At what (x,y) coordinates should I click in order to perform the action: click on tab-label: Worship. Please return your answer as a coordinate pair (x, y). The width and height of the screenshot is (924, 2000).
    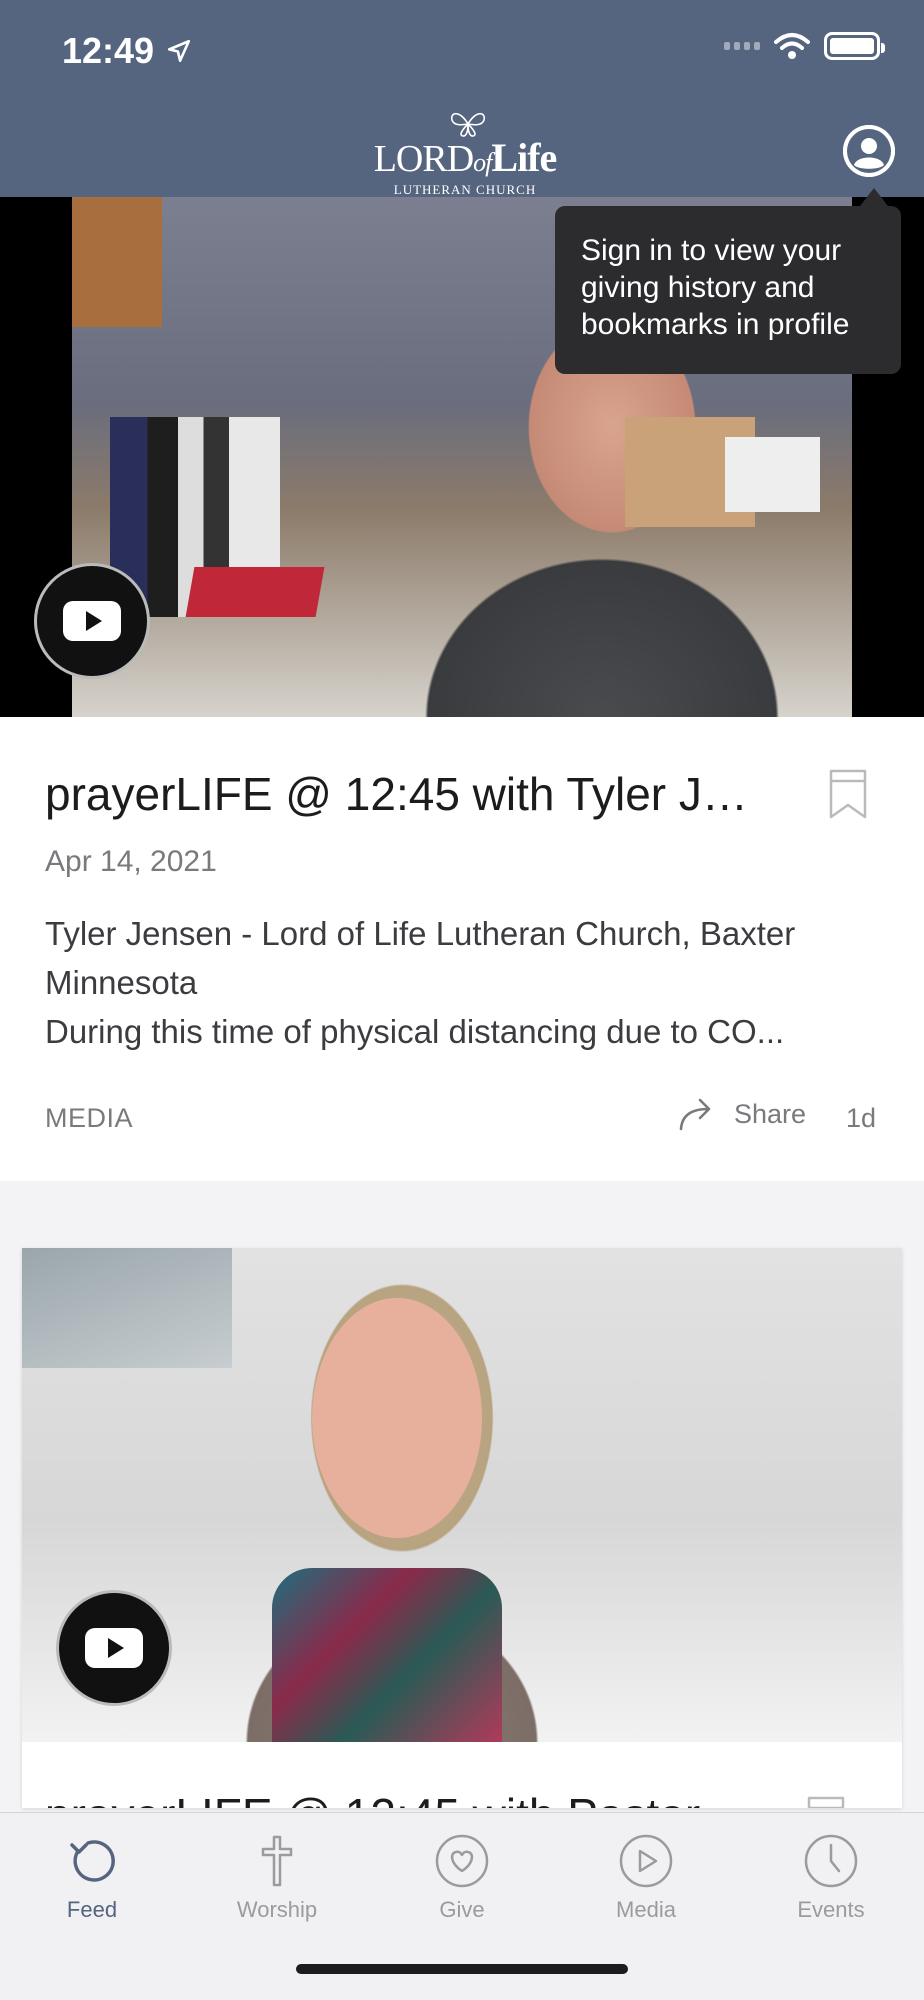
    Looking at the image, I should click on (277, 1909).